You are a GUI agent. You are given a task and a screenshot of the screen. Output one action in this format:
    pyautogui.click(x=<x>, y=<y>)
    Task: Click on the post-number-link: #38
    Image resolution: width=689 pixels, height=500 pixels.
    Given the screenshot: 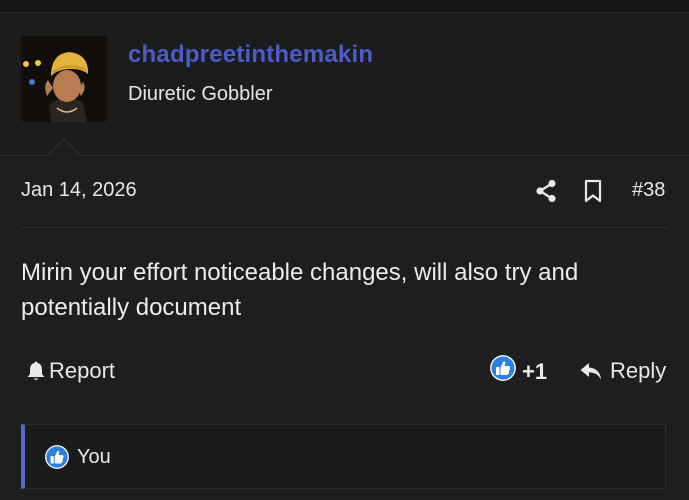 What is the action you would take?
    pyautogui.click(x=648, y=190)
    